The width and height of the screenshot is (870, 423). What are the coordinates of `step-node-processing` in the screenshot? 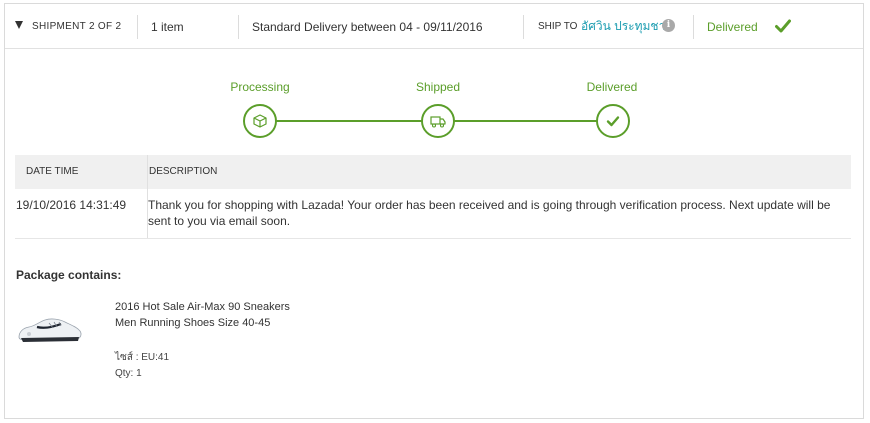 It's located at (260, 121).